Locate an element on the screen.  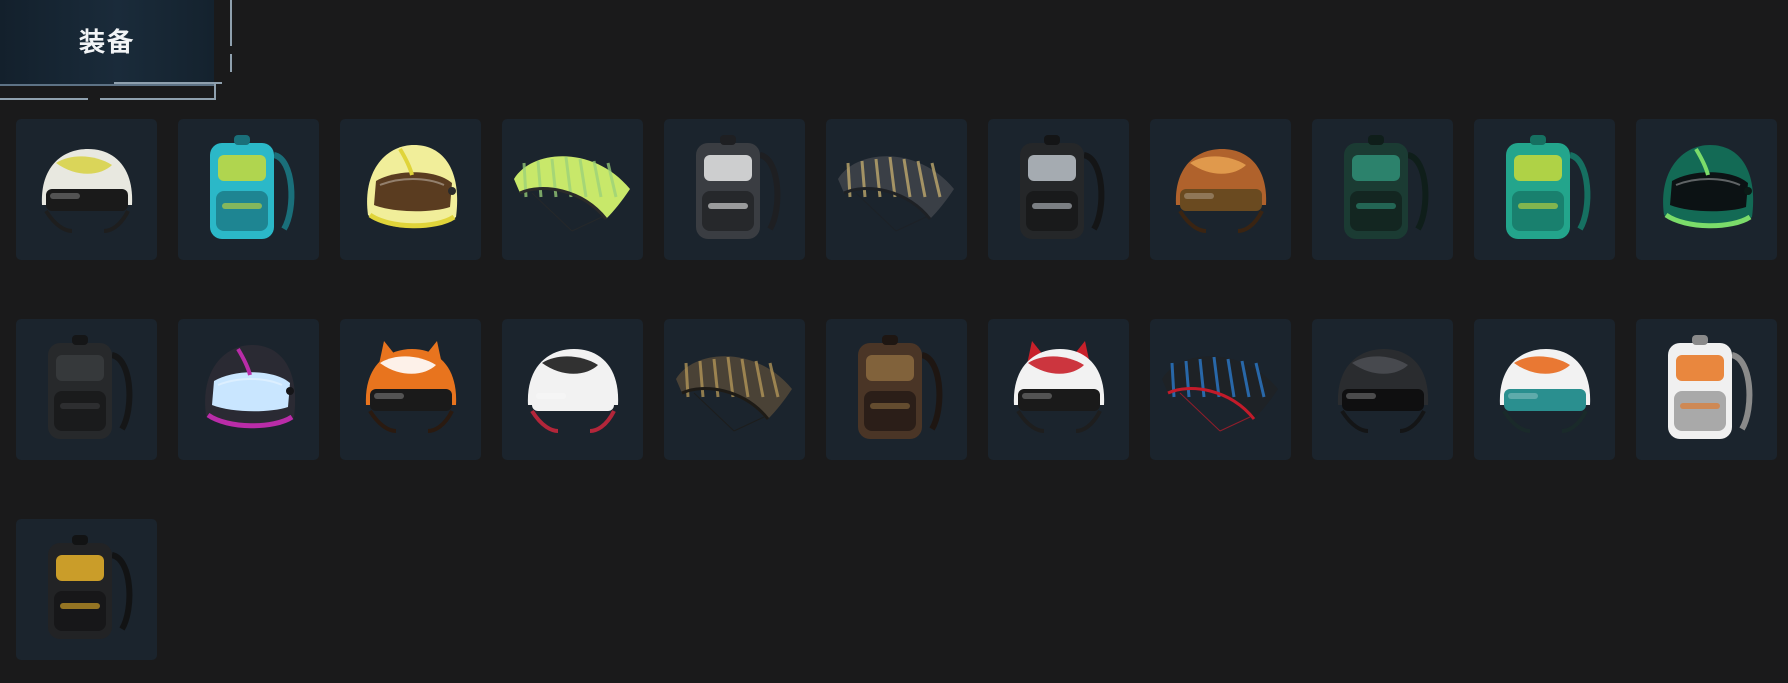
frame-line-right is located at coordinates (231, 23).